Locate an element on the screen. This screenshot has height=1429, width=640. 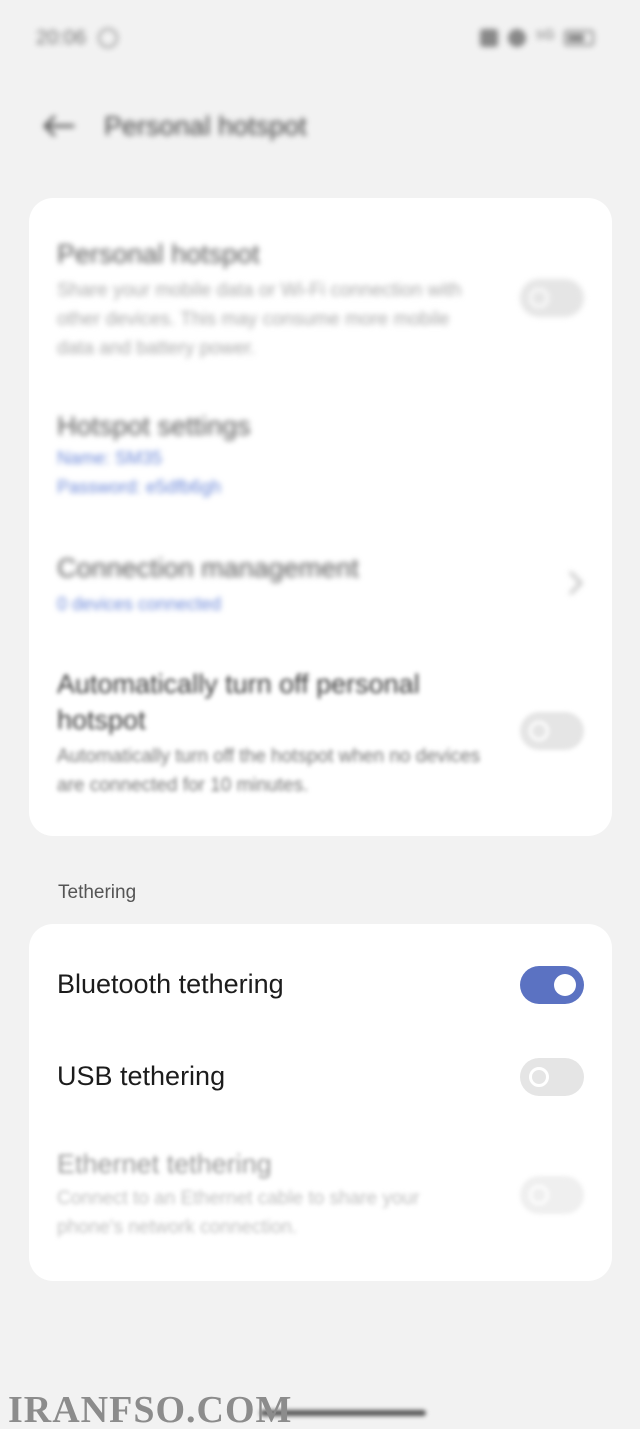
bluetooth-tethering-title: Bluetooth tethering is located at coordinates (170, 984).